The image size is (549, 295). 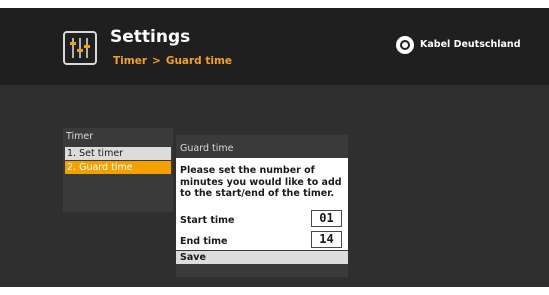 What do you see at coordinates (80, 136) in the screenshot?
I see `timer-menu-title: Timer` at bounding box center [80, 136].